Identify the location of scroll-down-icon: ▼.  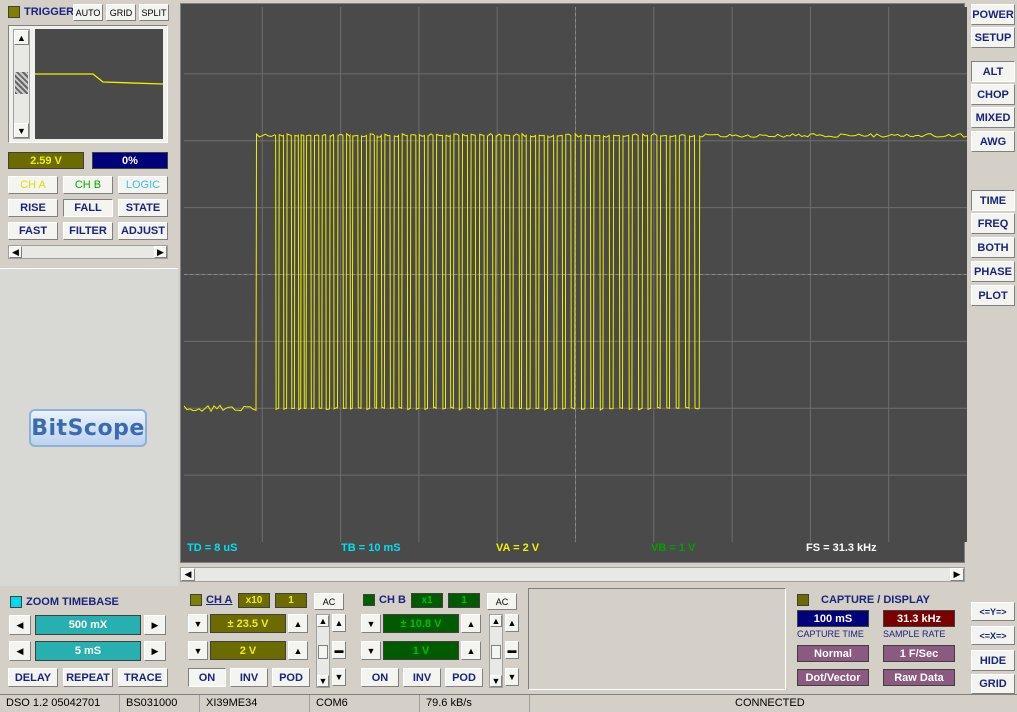
(21, 130).